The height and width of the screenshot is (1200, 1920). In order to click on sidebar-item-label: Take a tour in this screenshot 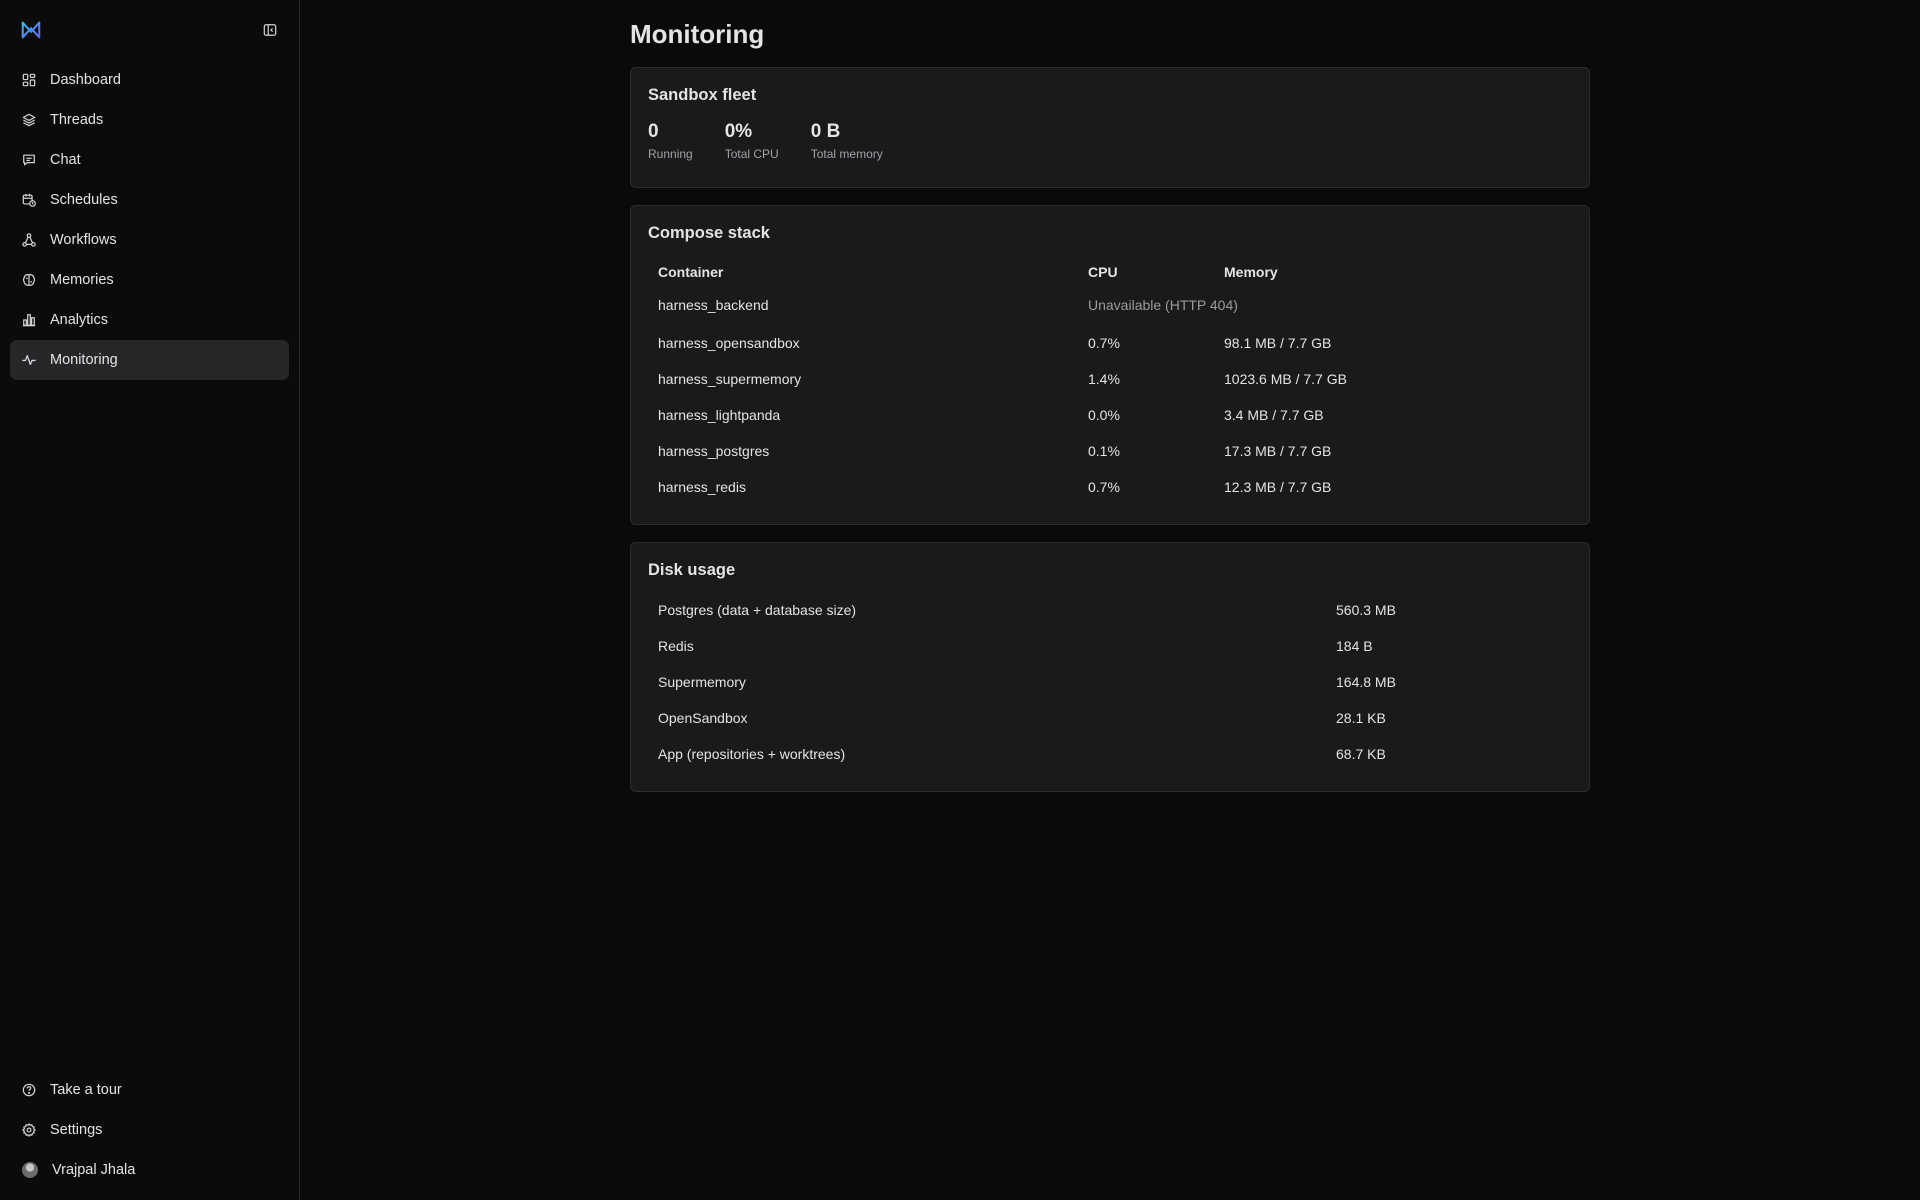, I will do `click(86, 1090)`.